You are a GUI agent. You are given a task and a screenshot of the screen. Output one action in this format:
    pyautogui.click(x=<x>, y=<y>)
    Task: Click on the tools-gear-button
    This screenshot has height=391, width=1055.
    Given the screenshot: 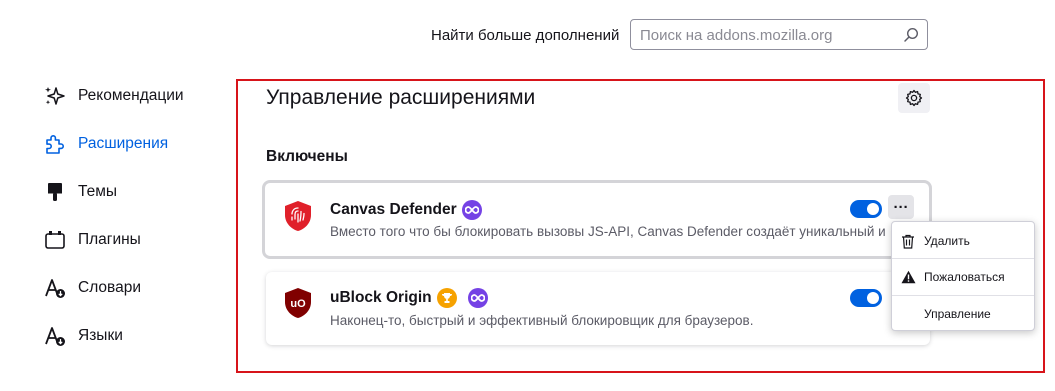 What is the action you would take?
    pyautogui.click(x=914, y=98)
    